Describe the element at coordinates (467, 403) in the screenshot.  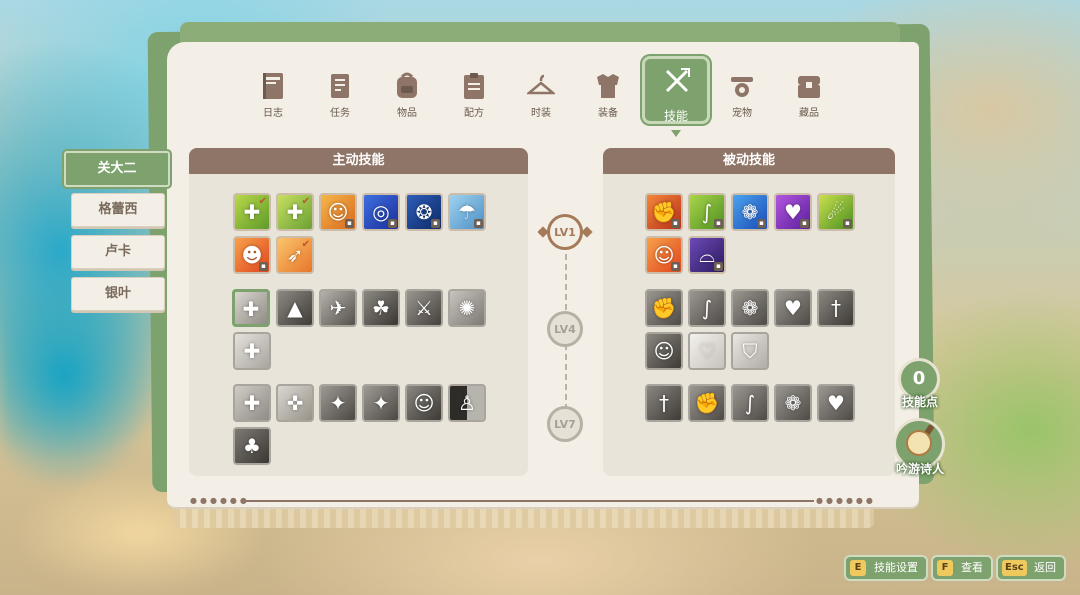
I see `skill-slot: ♙` at that location.